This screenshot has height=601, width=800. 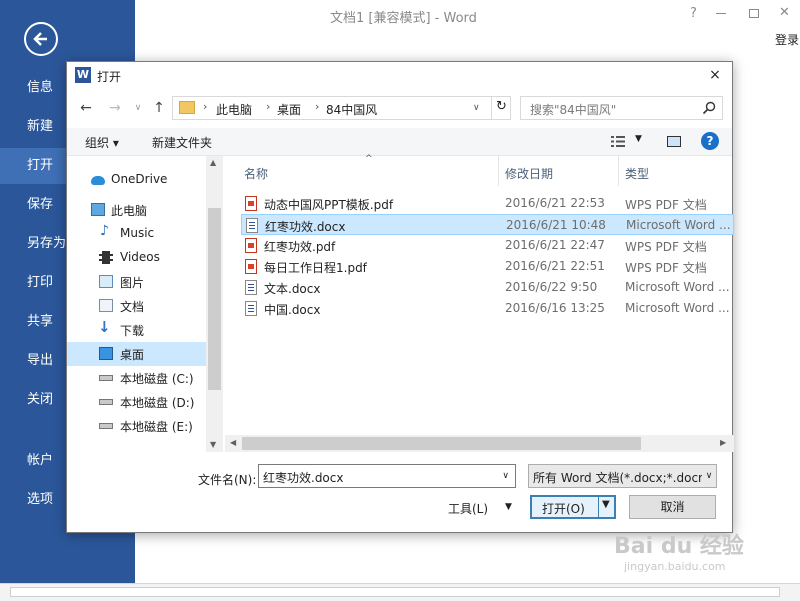 What do you see at coordinates (618, 141) in the screenshot?
I see `view-options-icon` at bounding box center [618, 141].